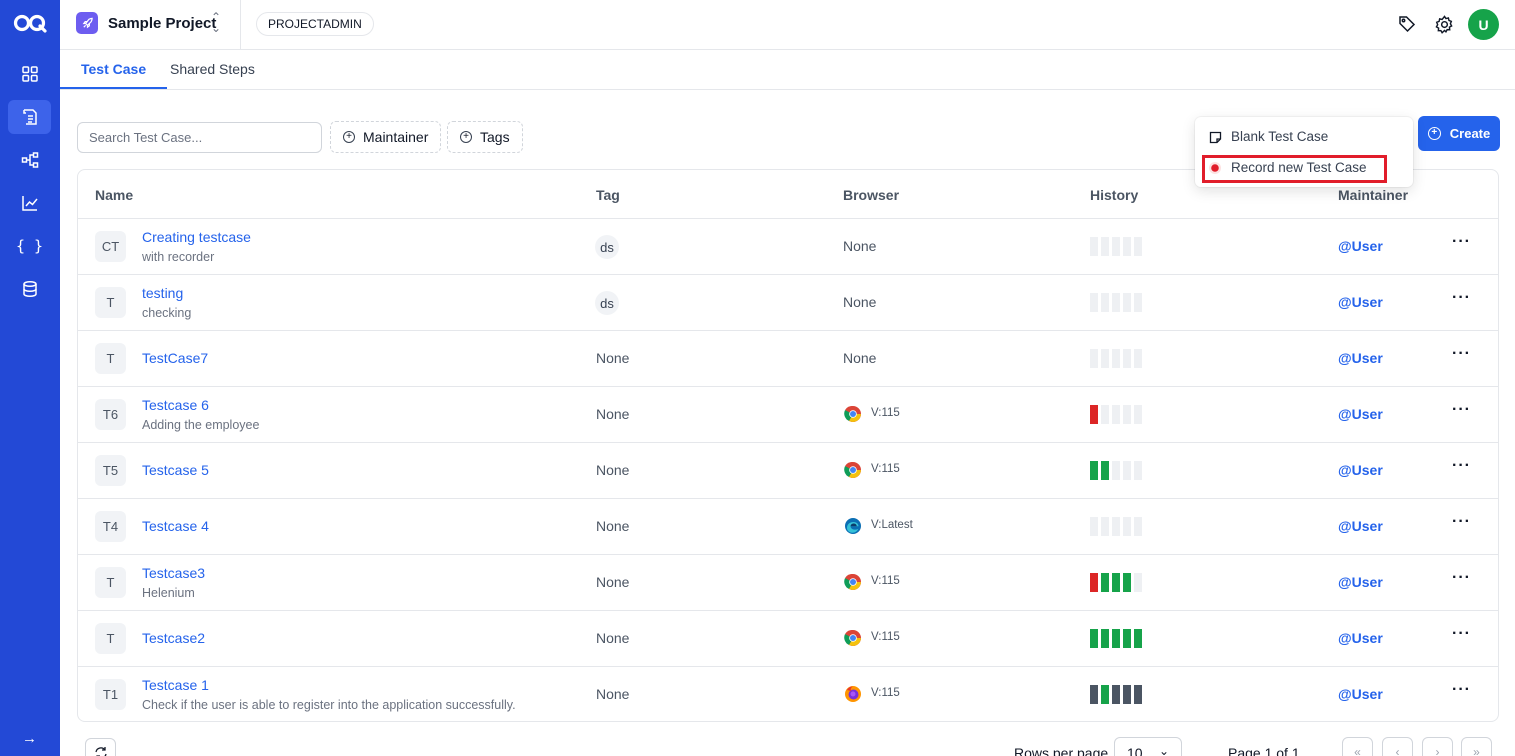  What do you see at coordinates (1483, 24) in the screenshot?
I see `user-avatar: U` at bounding box center [1483, 24].